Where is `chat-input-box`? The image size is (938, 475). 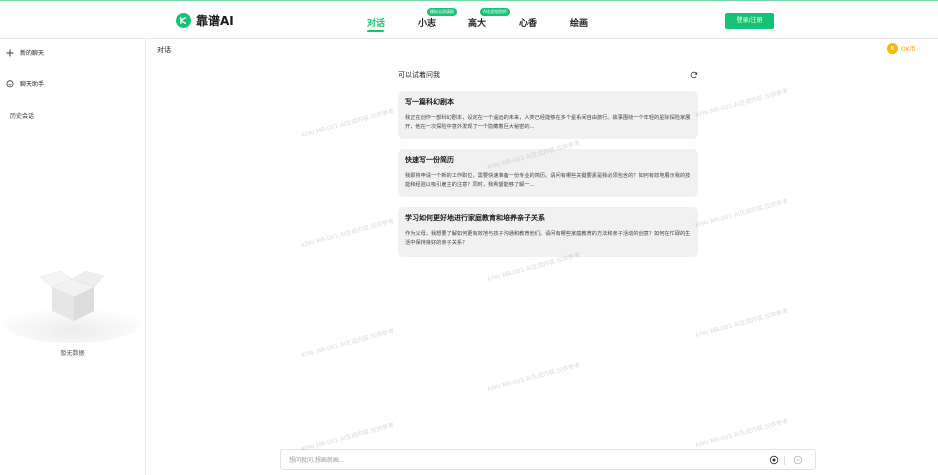 chat-input-box is located at coordinates (548, 459).